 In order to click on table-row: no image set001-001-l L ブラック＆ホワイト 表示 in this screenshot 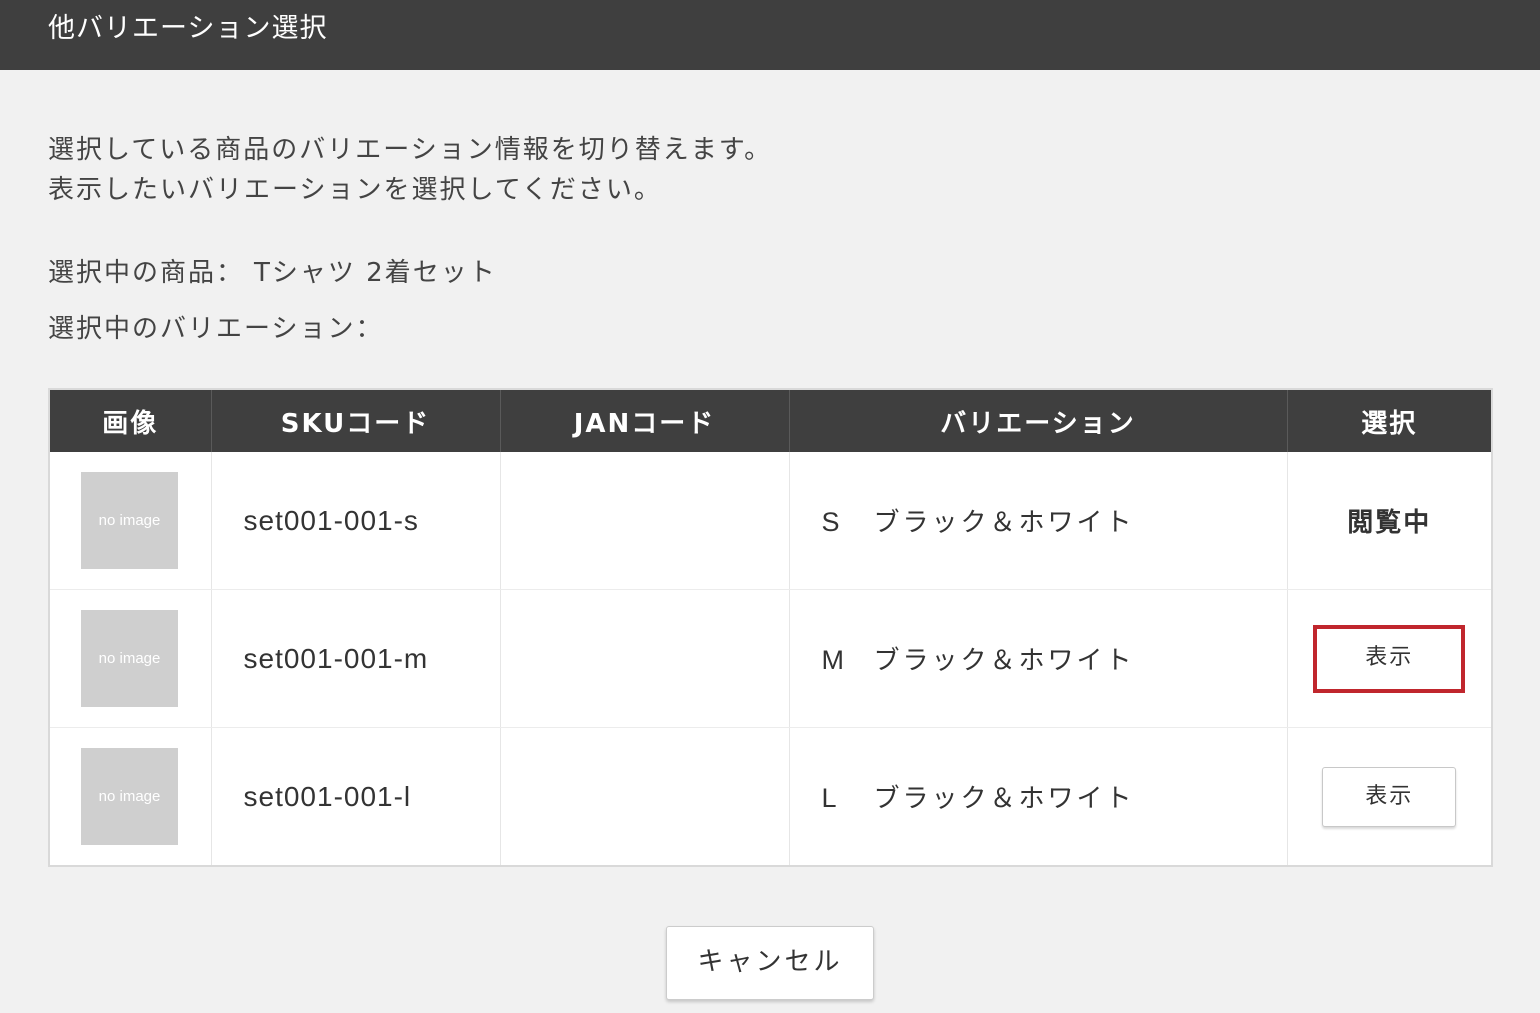, I will do `click(770, 796)`.